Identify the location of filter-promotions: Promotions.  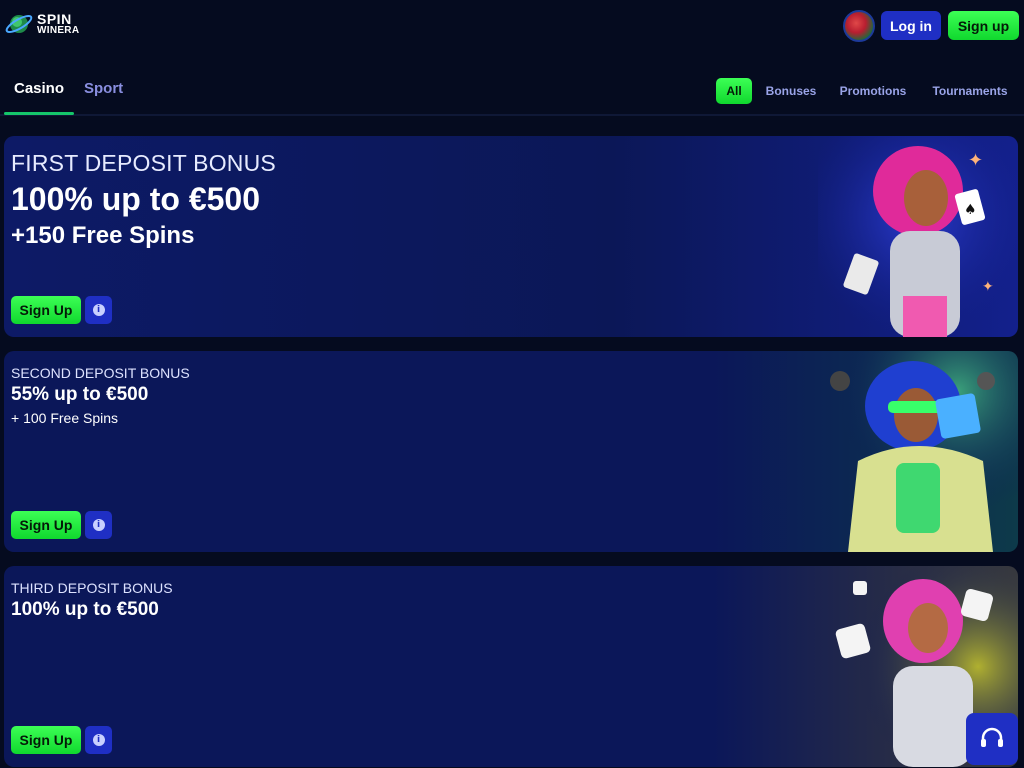
(873, 91).